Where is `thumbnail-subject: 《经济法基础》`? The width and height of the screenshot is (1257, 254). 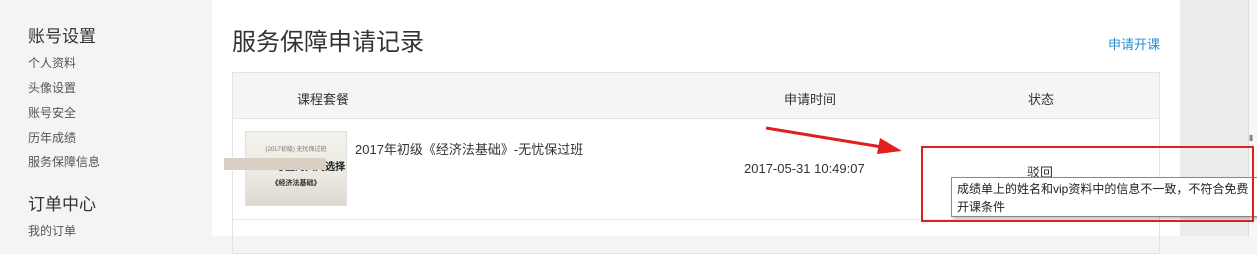
thumbnail-subject: 《经济法基础》 is located at coordinates (296, 183).